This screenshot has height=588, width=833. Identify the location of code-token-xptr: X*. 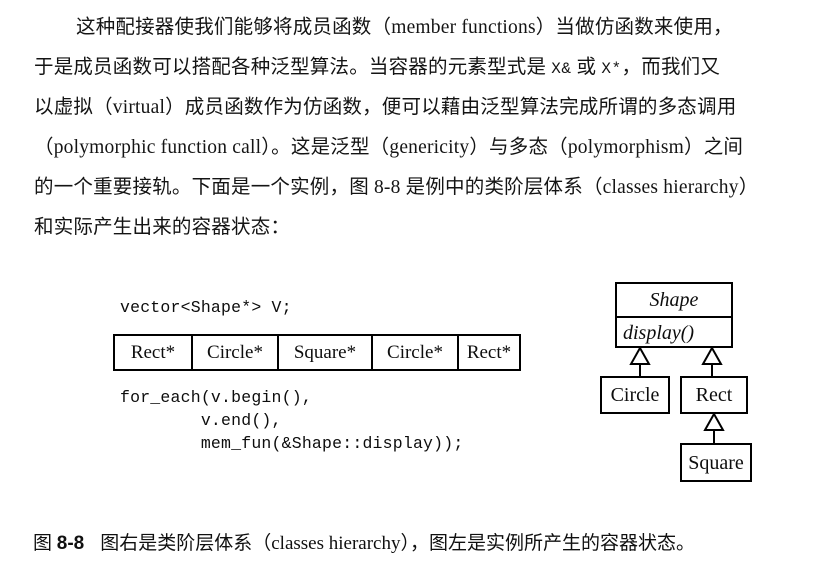
(611, 69).